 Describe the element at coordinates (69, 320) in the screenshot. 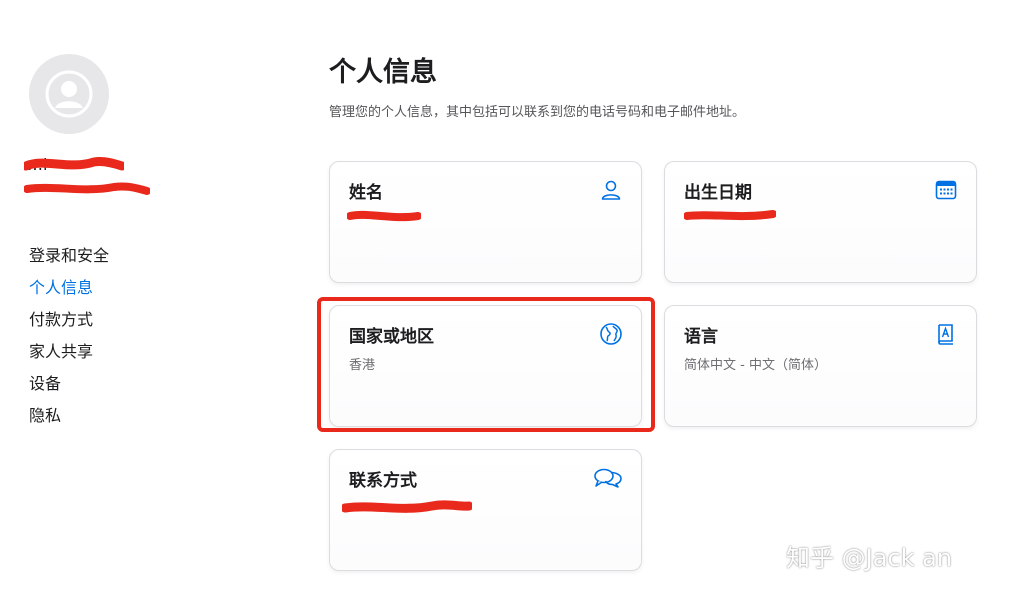

I see `sidebar-item-payment-methods: 付款方式` at that location.